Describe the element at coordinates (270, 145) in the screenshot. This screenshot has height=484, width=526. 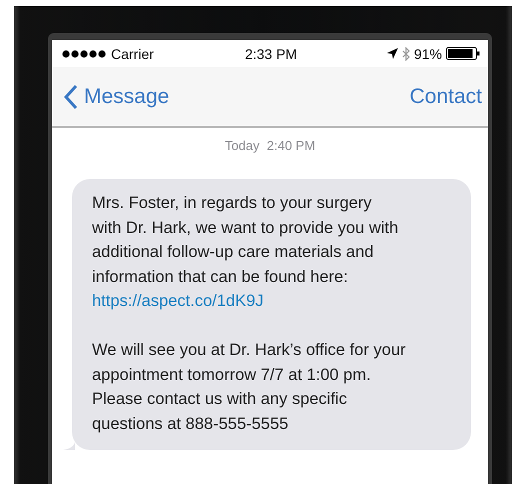
I see `message-timestamp: Today 2:40 PM` at that location.